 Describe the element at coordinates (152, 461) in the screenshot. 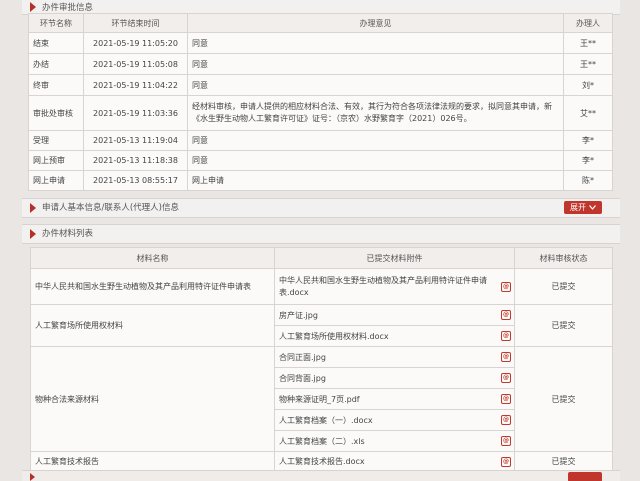

I see `material-name-cell: 人工繁育技术报告` at that location.